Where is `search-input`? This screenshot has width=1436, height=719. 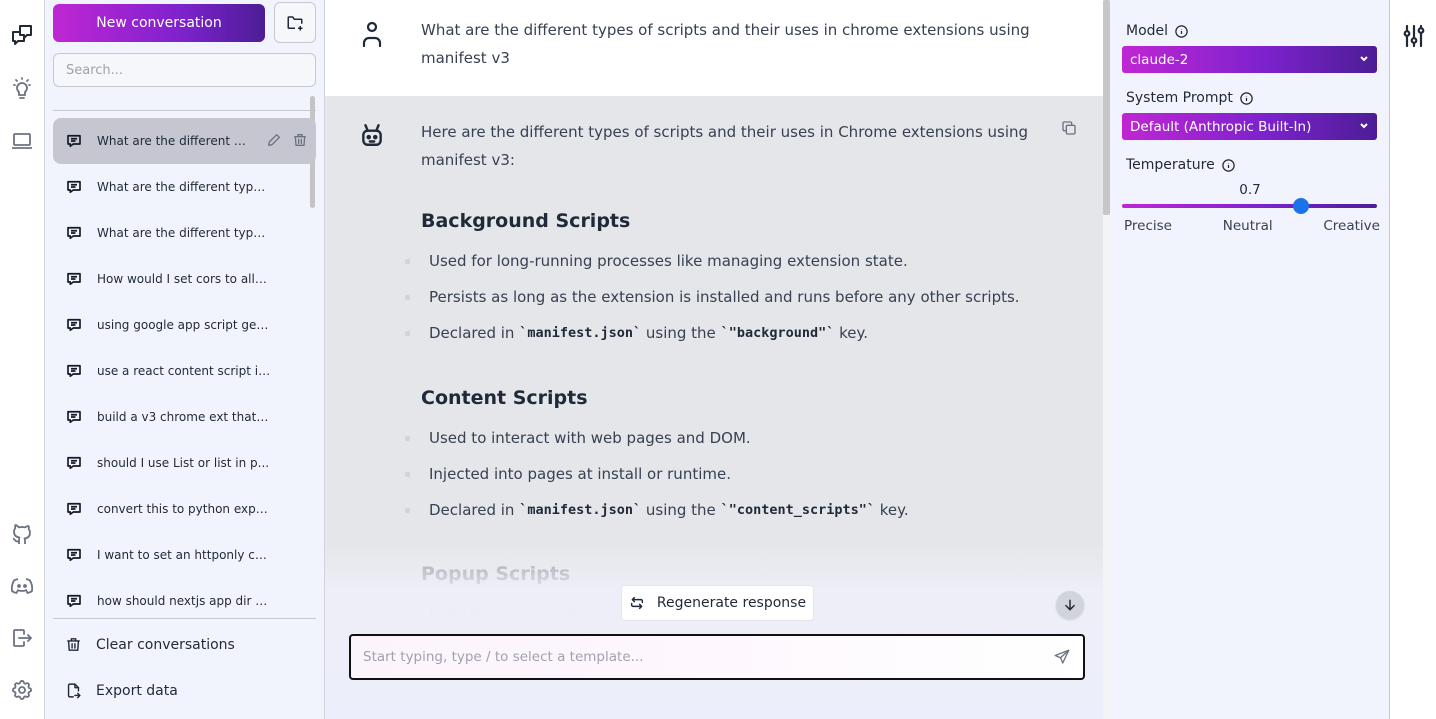
search-input is located at coordinates (184, 70).